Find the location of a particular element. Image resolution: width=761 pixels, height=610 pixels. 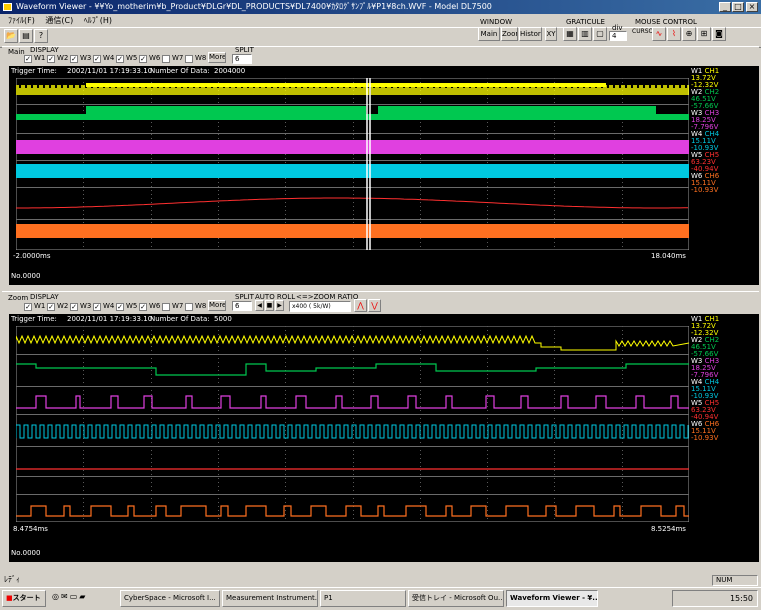

zoom-split-select: 6 is located at coordinates (242, 306).